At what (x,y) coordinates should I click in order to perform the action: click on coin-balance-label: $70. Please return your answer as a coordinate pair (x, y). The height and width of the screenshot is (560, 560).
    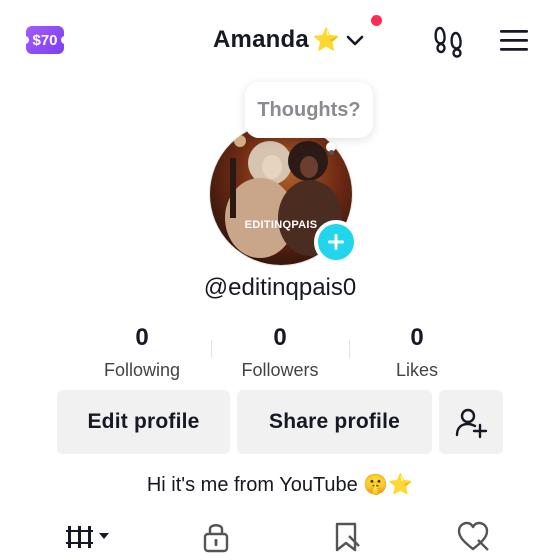
    Looking at the image, I should click on (45, 40).